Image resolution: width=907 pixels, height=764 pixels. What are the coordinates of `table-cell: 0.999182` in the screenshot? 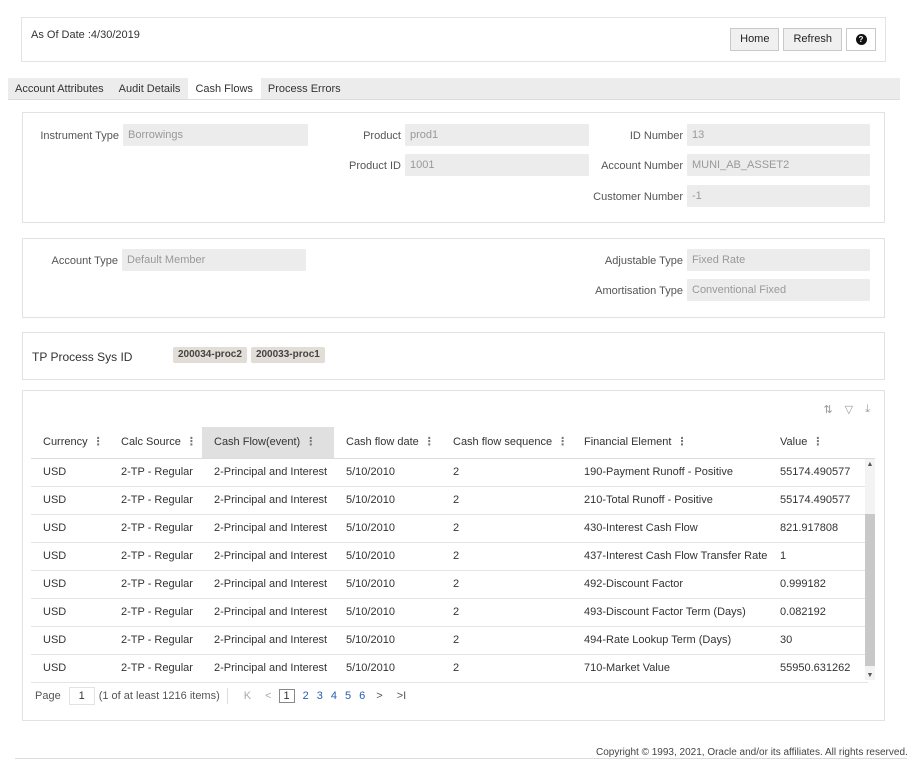 It's located at (803, 584).